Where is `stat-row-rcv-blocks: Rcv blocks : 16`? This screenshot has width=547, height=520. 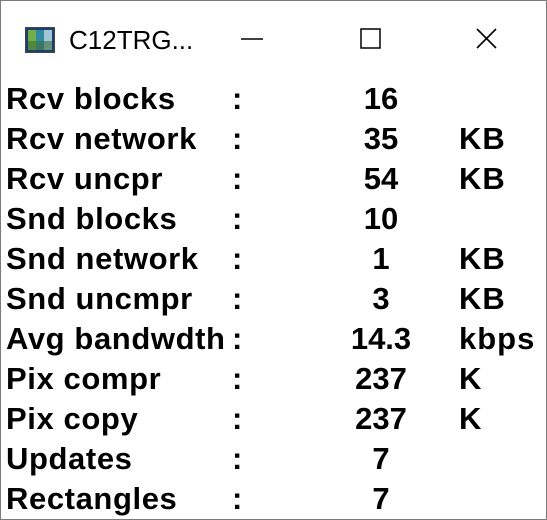 stat-row-rcv-blocks: Rcv blocks : 16 is located at coordinates (273, 99).